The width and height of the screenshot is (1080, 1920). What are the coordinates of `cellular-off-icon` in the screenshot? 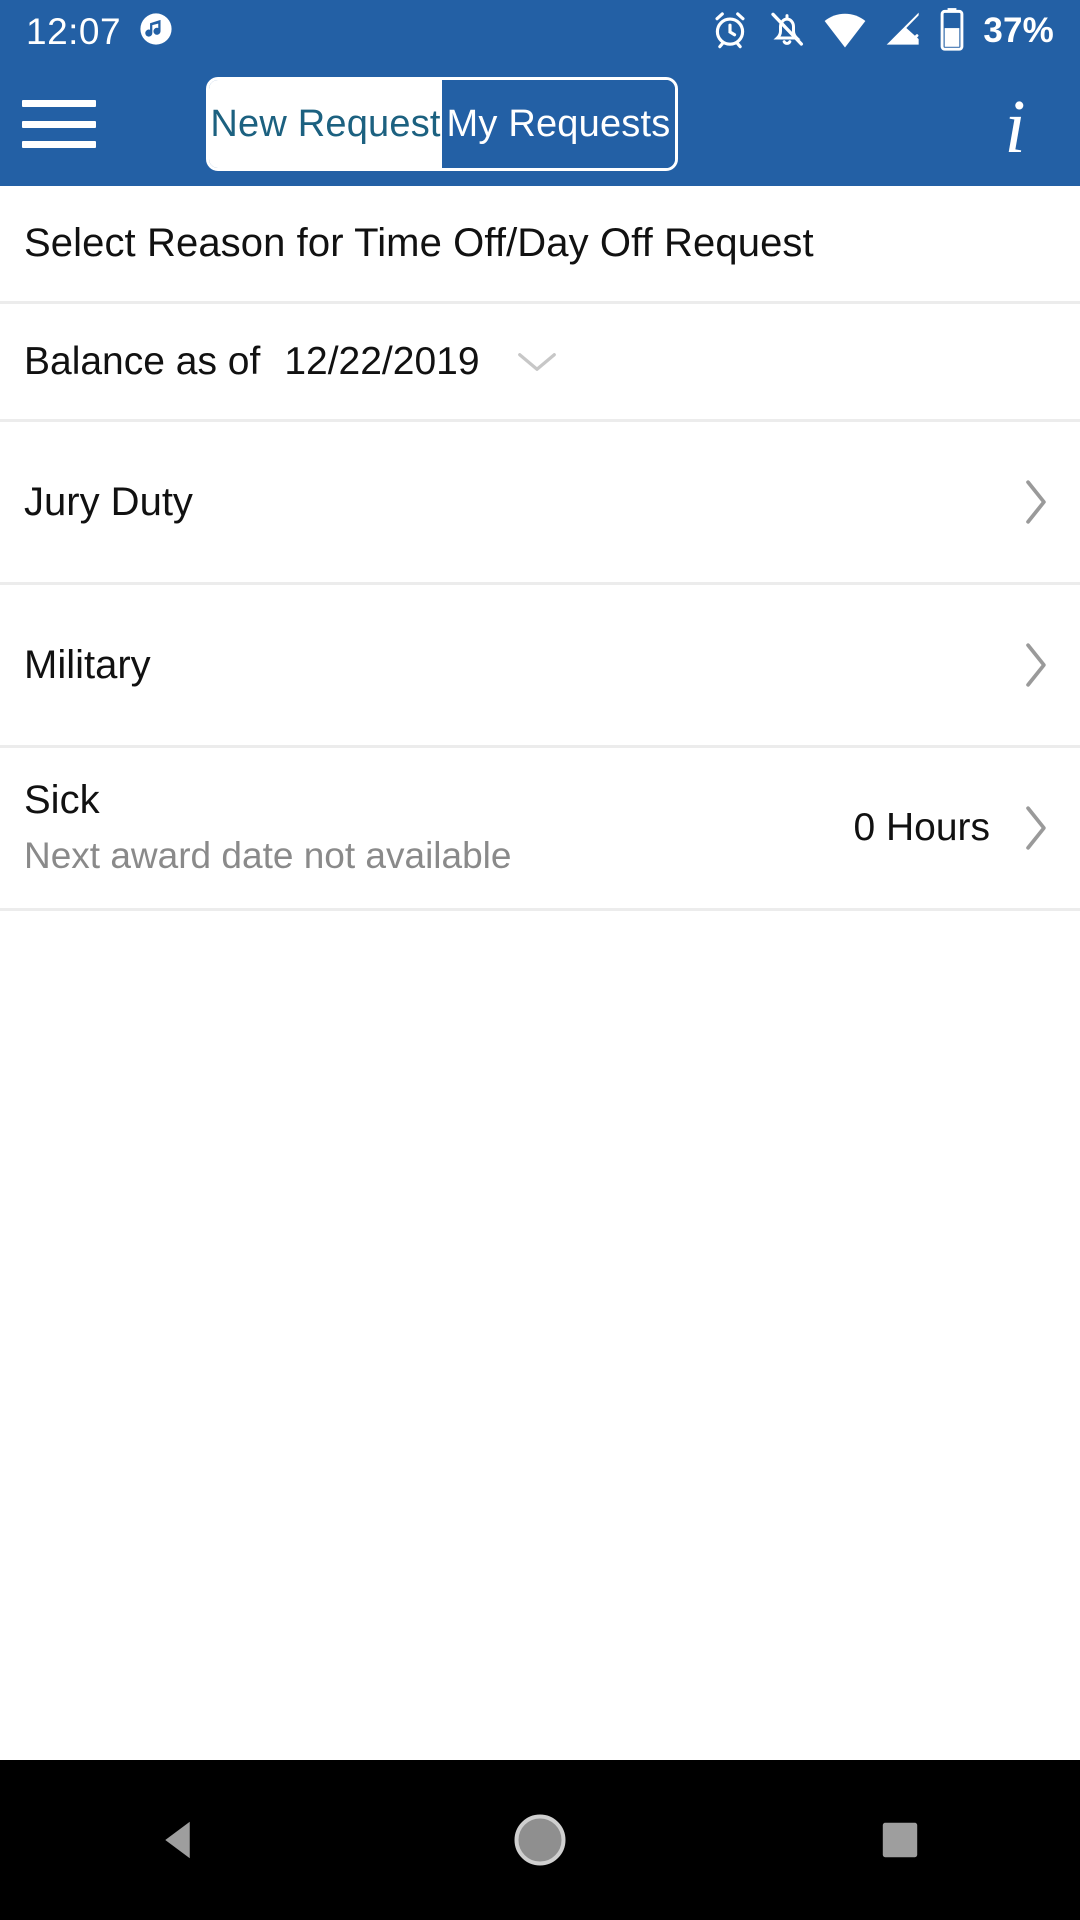 It's located at (903, 31).